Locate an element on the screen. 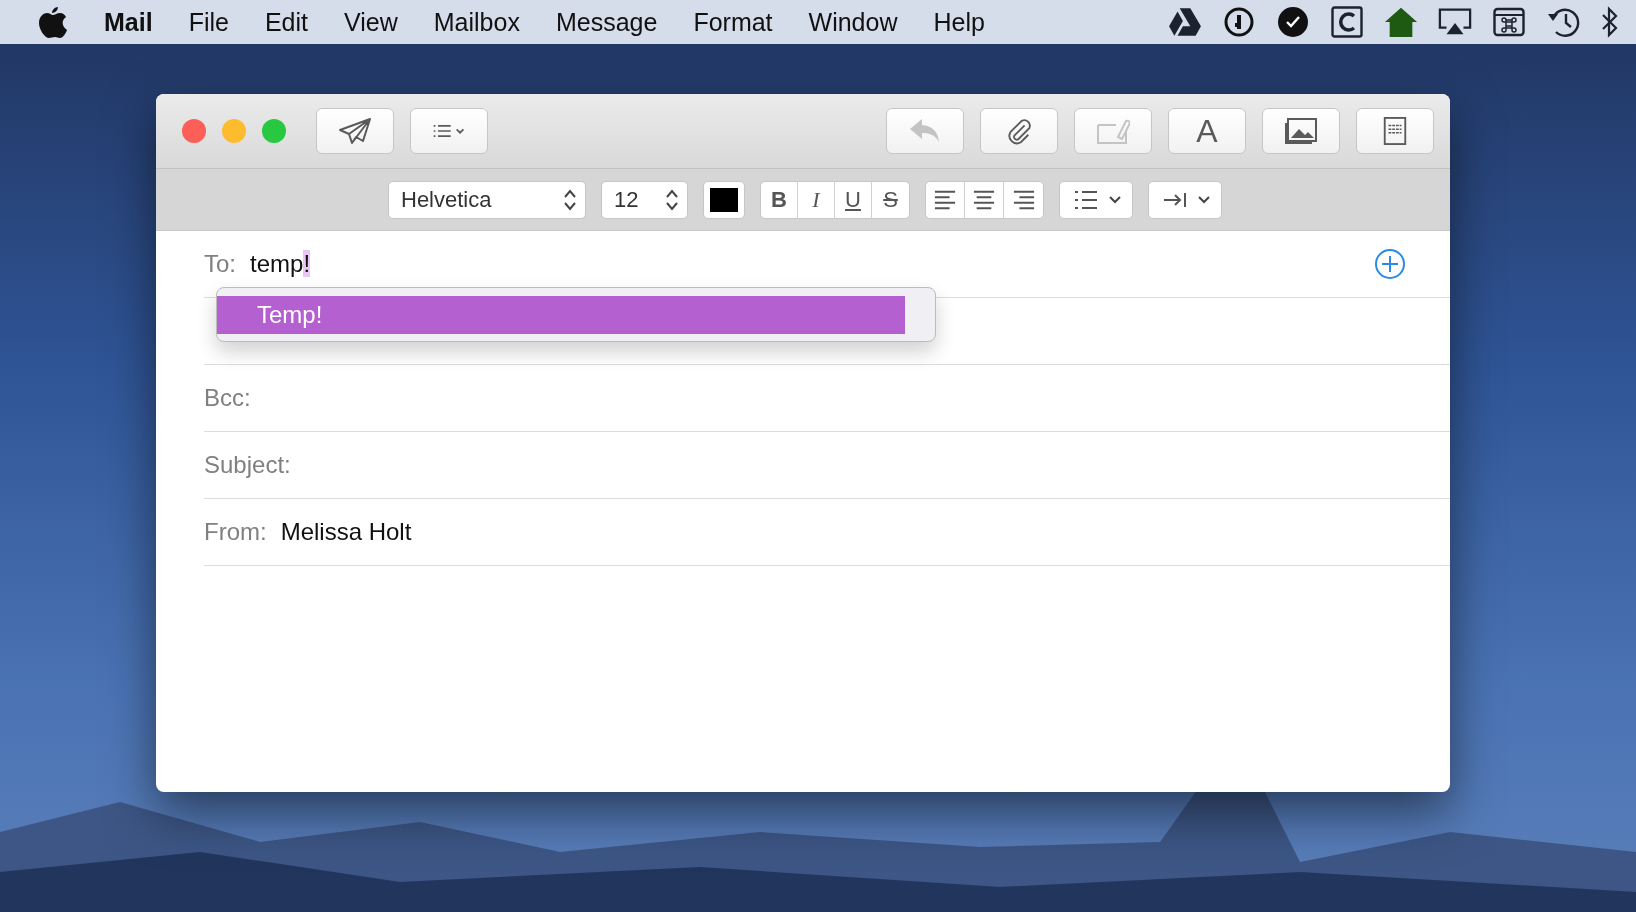 Image resolution: width=1636 pixels, height=912 pixels. stationery-button is located at coordinates (1395, 131).